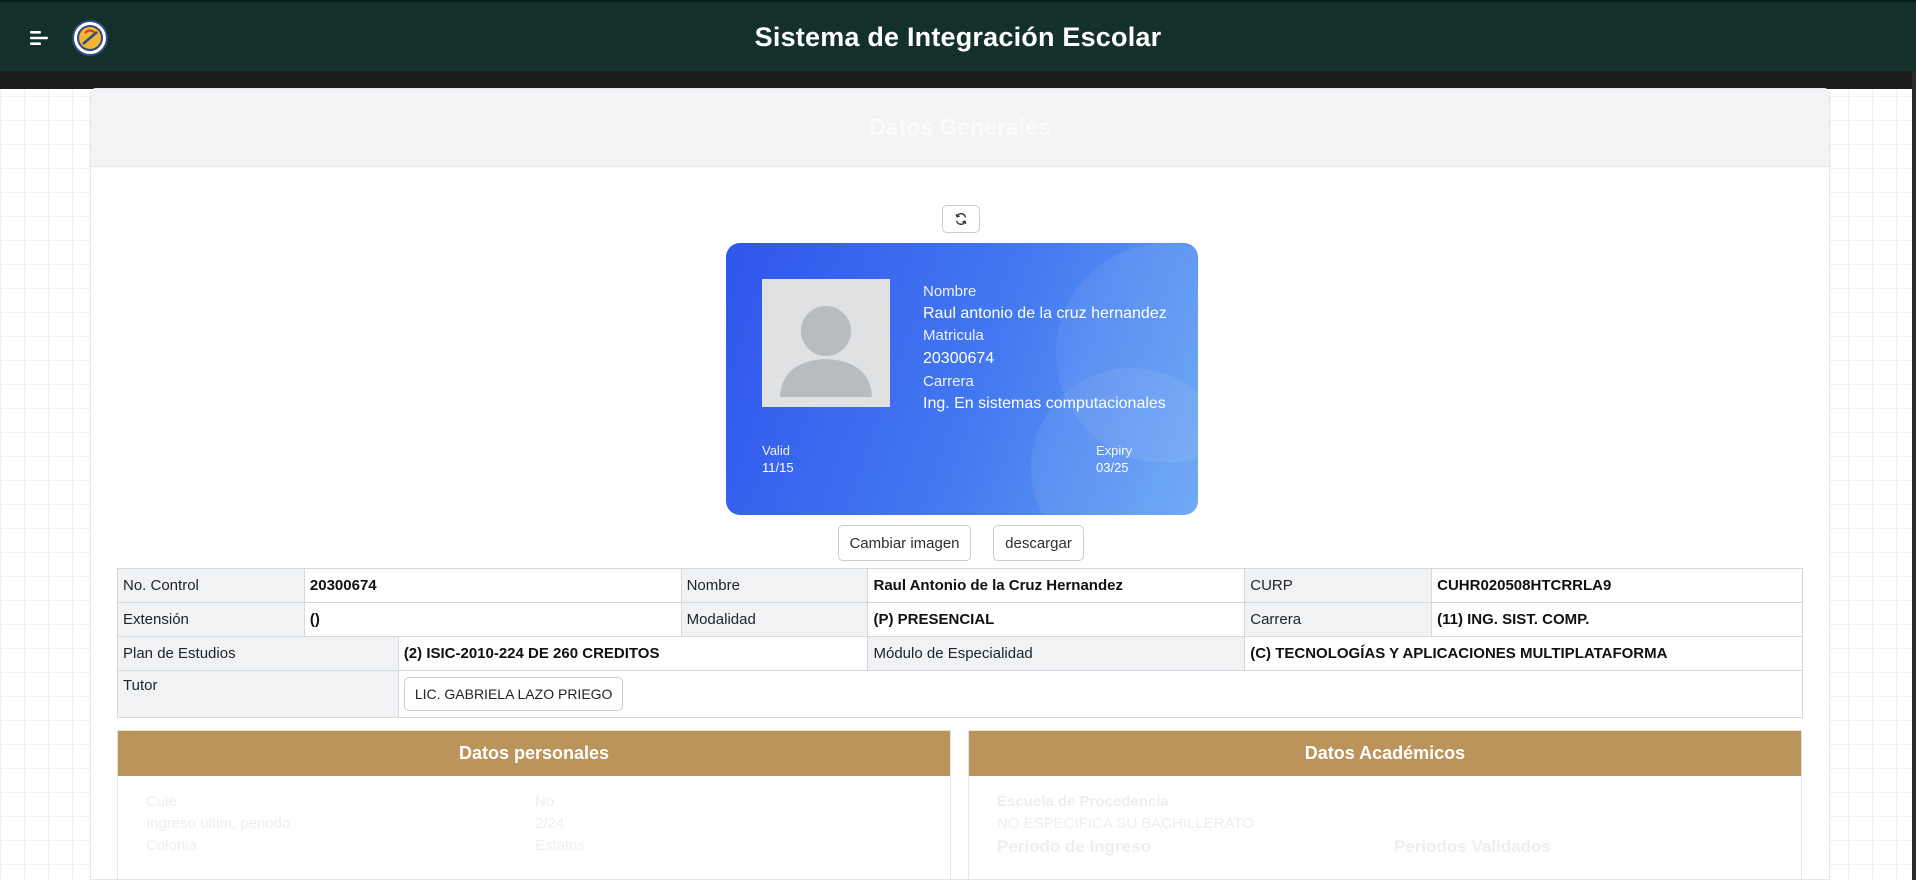 Image resolution: width=1916 pixels, height=880 pixels. What do you see at coordinates (492, 619) in the screenshot?
I see `extension-value: ()` at bounding box center [492, 619].